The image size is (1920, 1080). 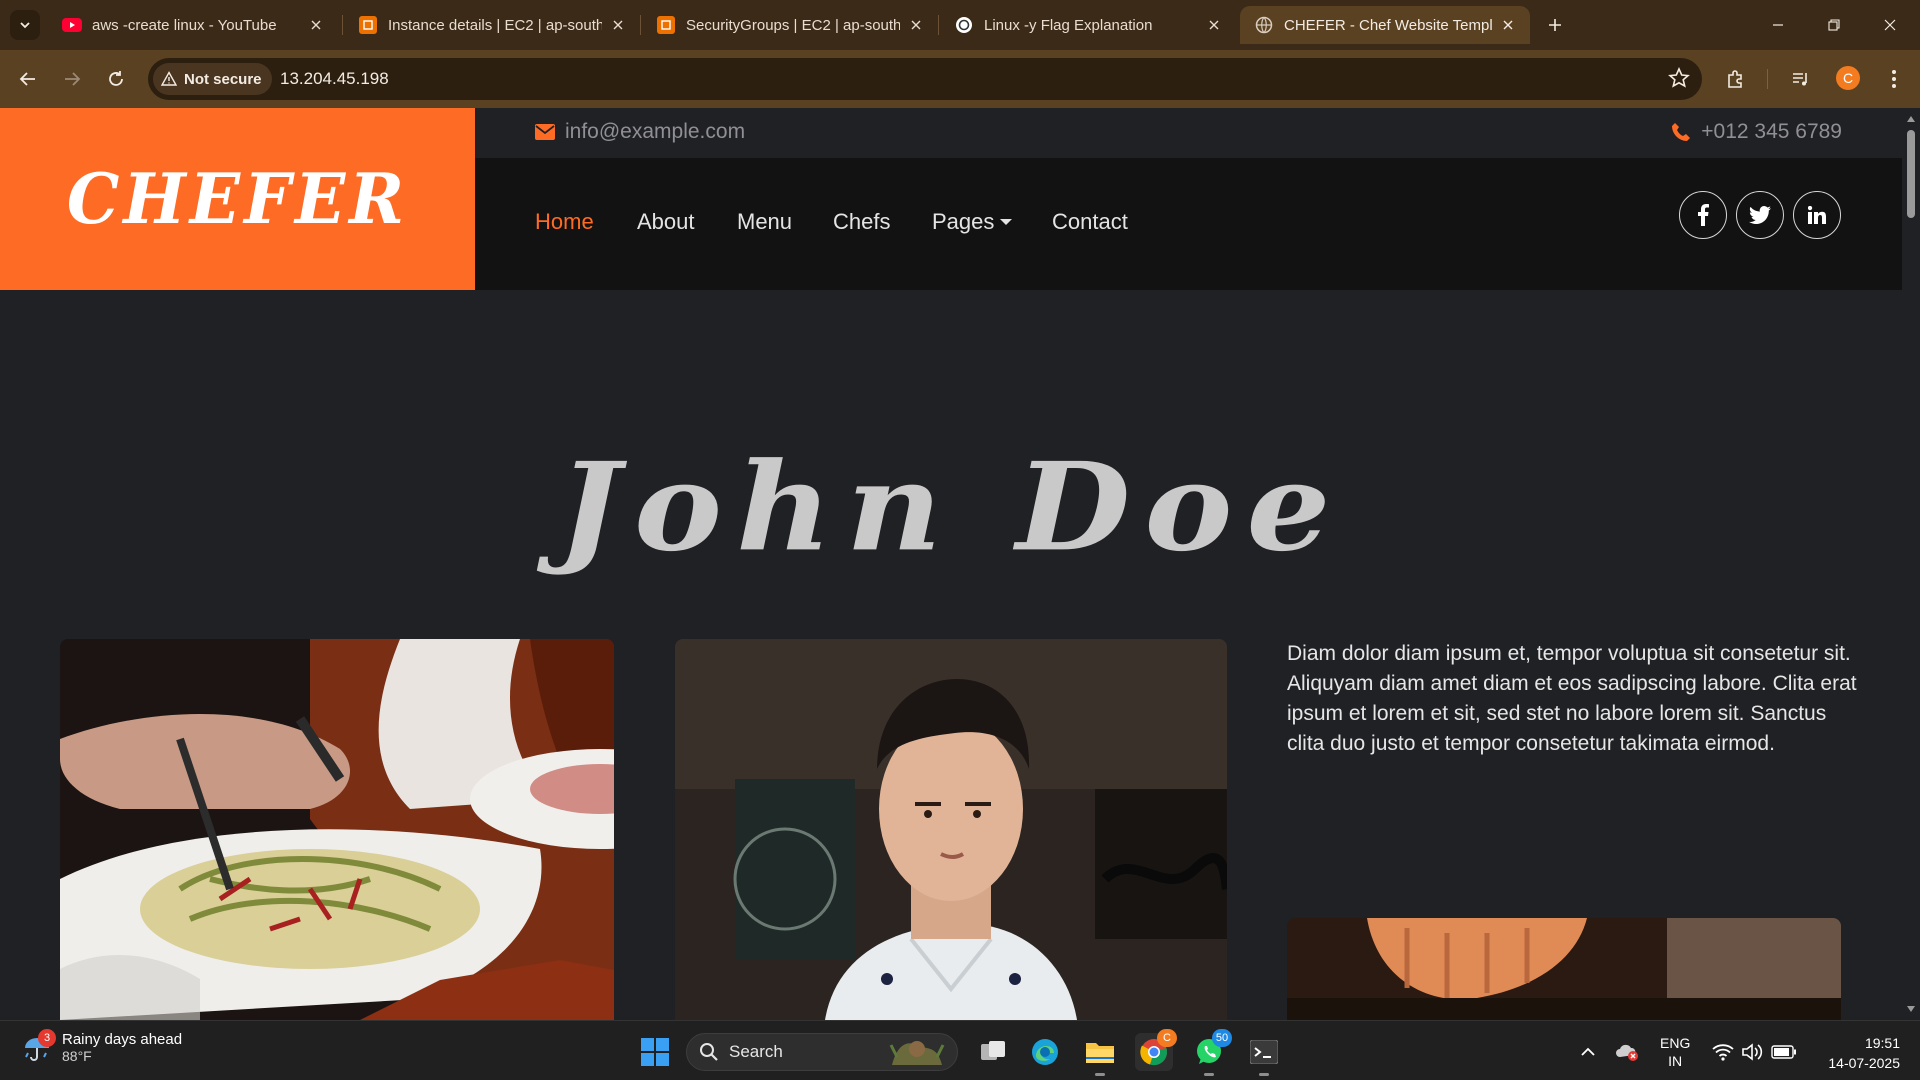 What do you see at coordinates (122, 1039) in the screenshot?
I see `weather-title: Rainy days ahead` at bounding box center [122, 1039].